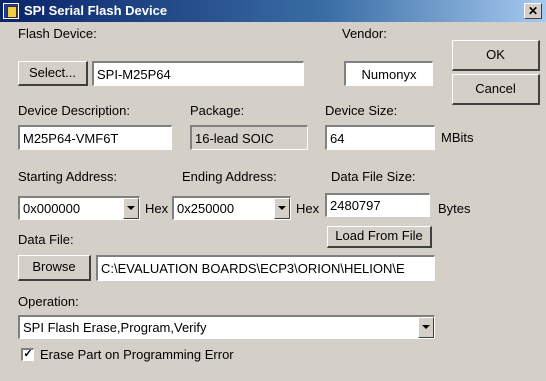  What do you see at coordinates (137, 354) in the screenshot?
I see `erase-on-error-label: Erase Part on Programming Error` at bounding box center [137, 354].